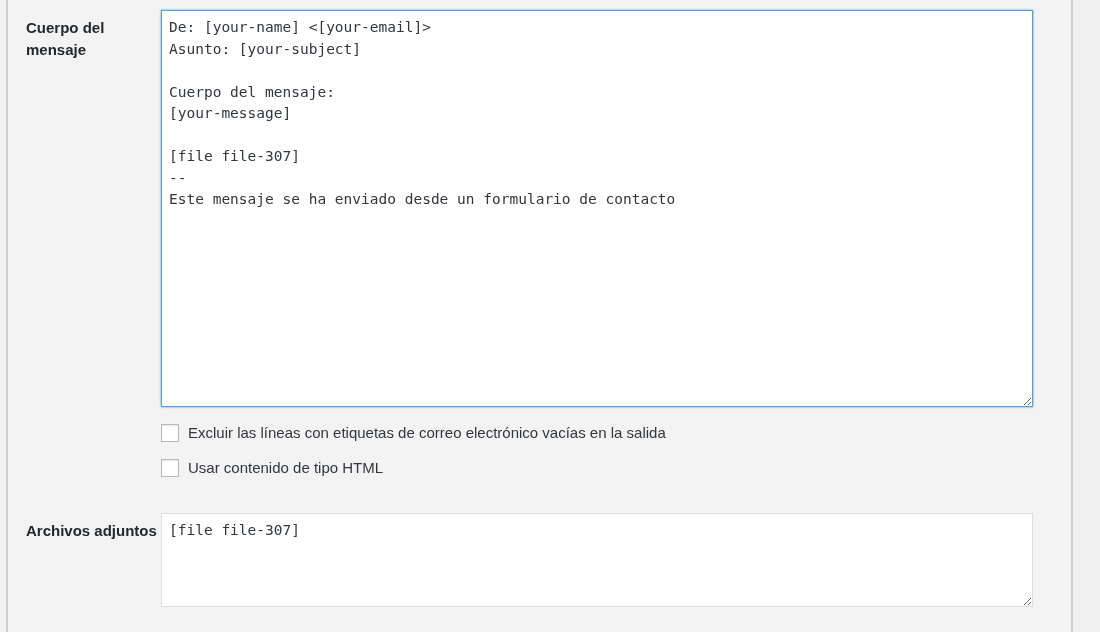 This screenshot has width=1100, height=632. What do you see at coordinates (286, 467) in the screenshot?
I see `checkbox-label: Usar contenido de tipo HTML` at bounding box center [286, 467].